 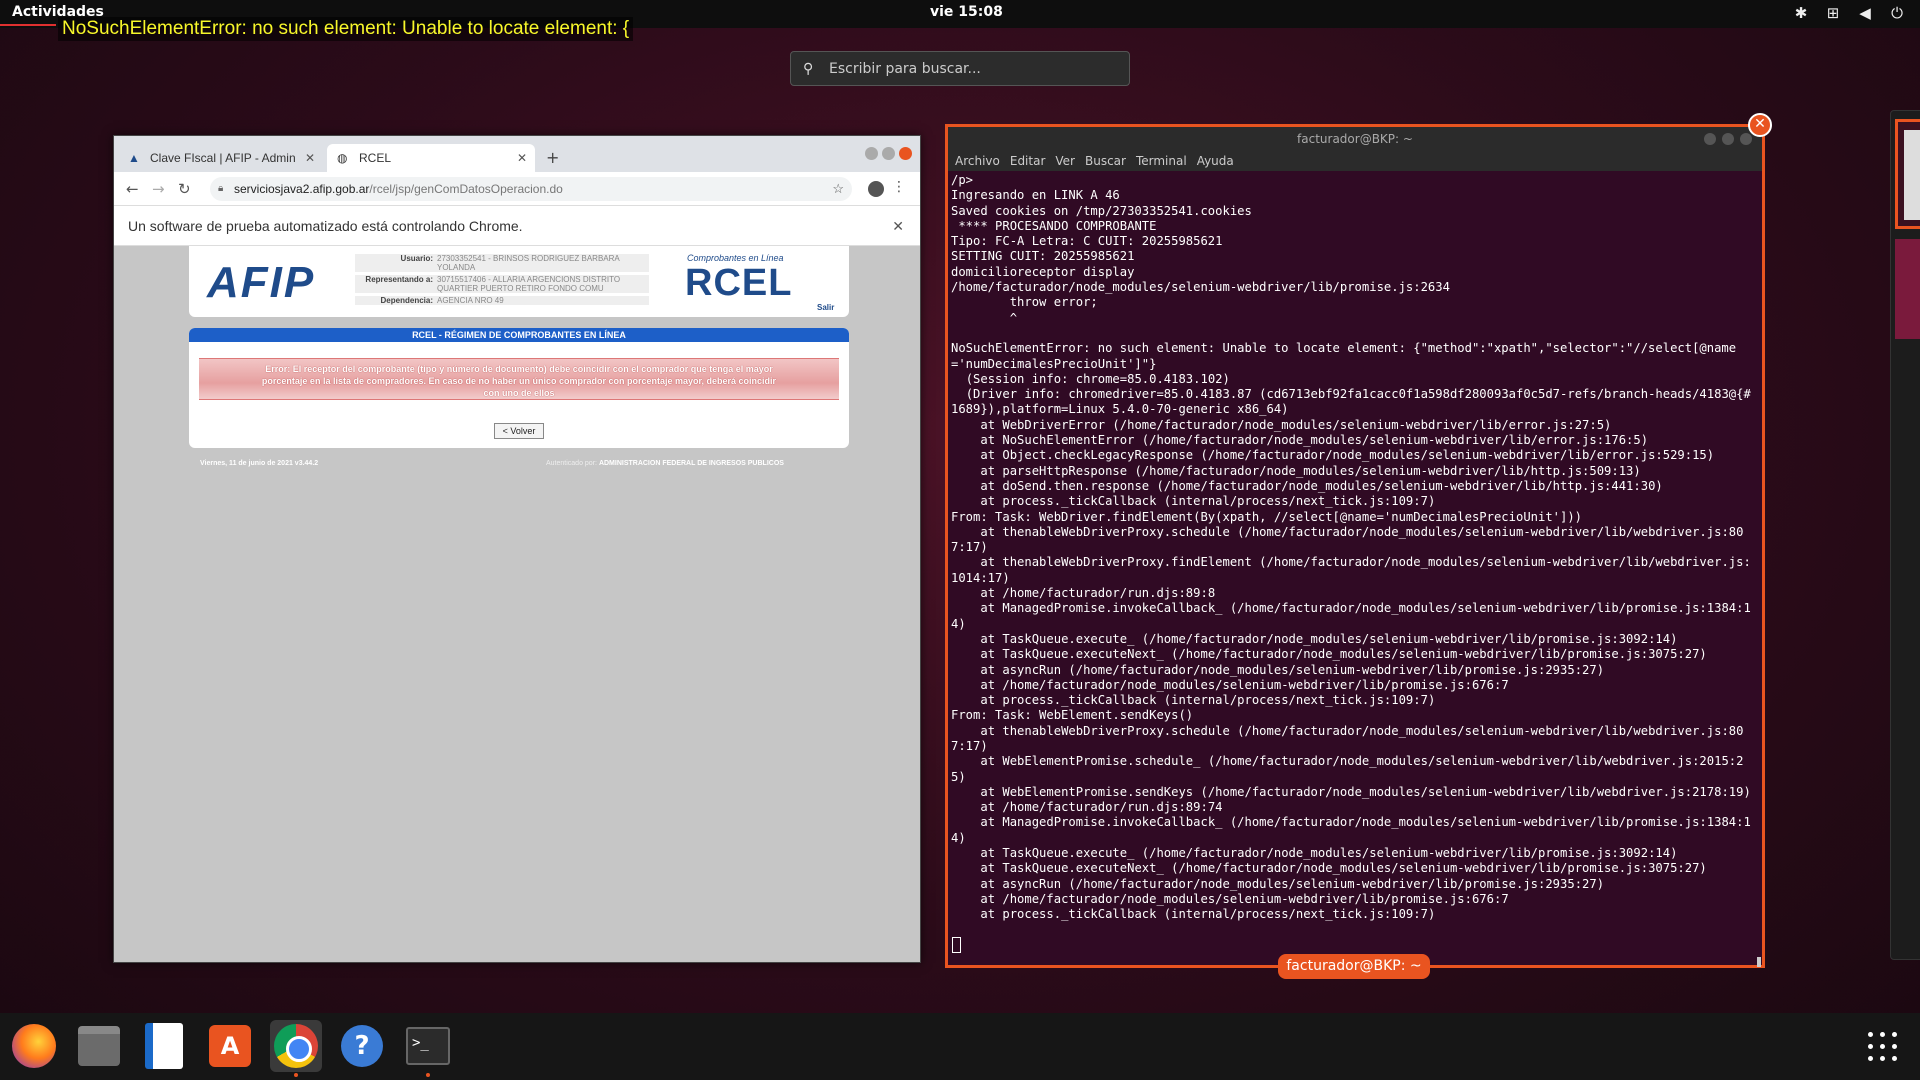 What do you see at coordinates (302, 189) in the screenshot?
I see `url-host: serviciosjava2.afip.gob.ar` at bounding box center [302, 189].